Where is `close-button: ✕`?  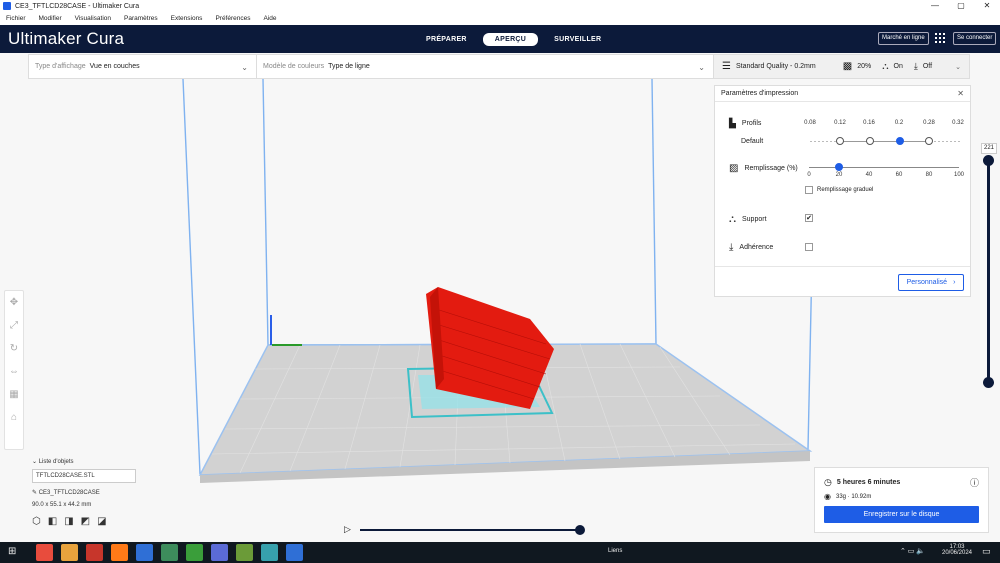
close-button: ✕ is located at coordinates (987, 6).